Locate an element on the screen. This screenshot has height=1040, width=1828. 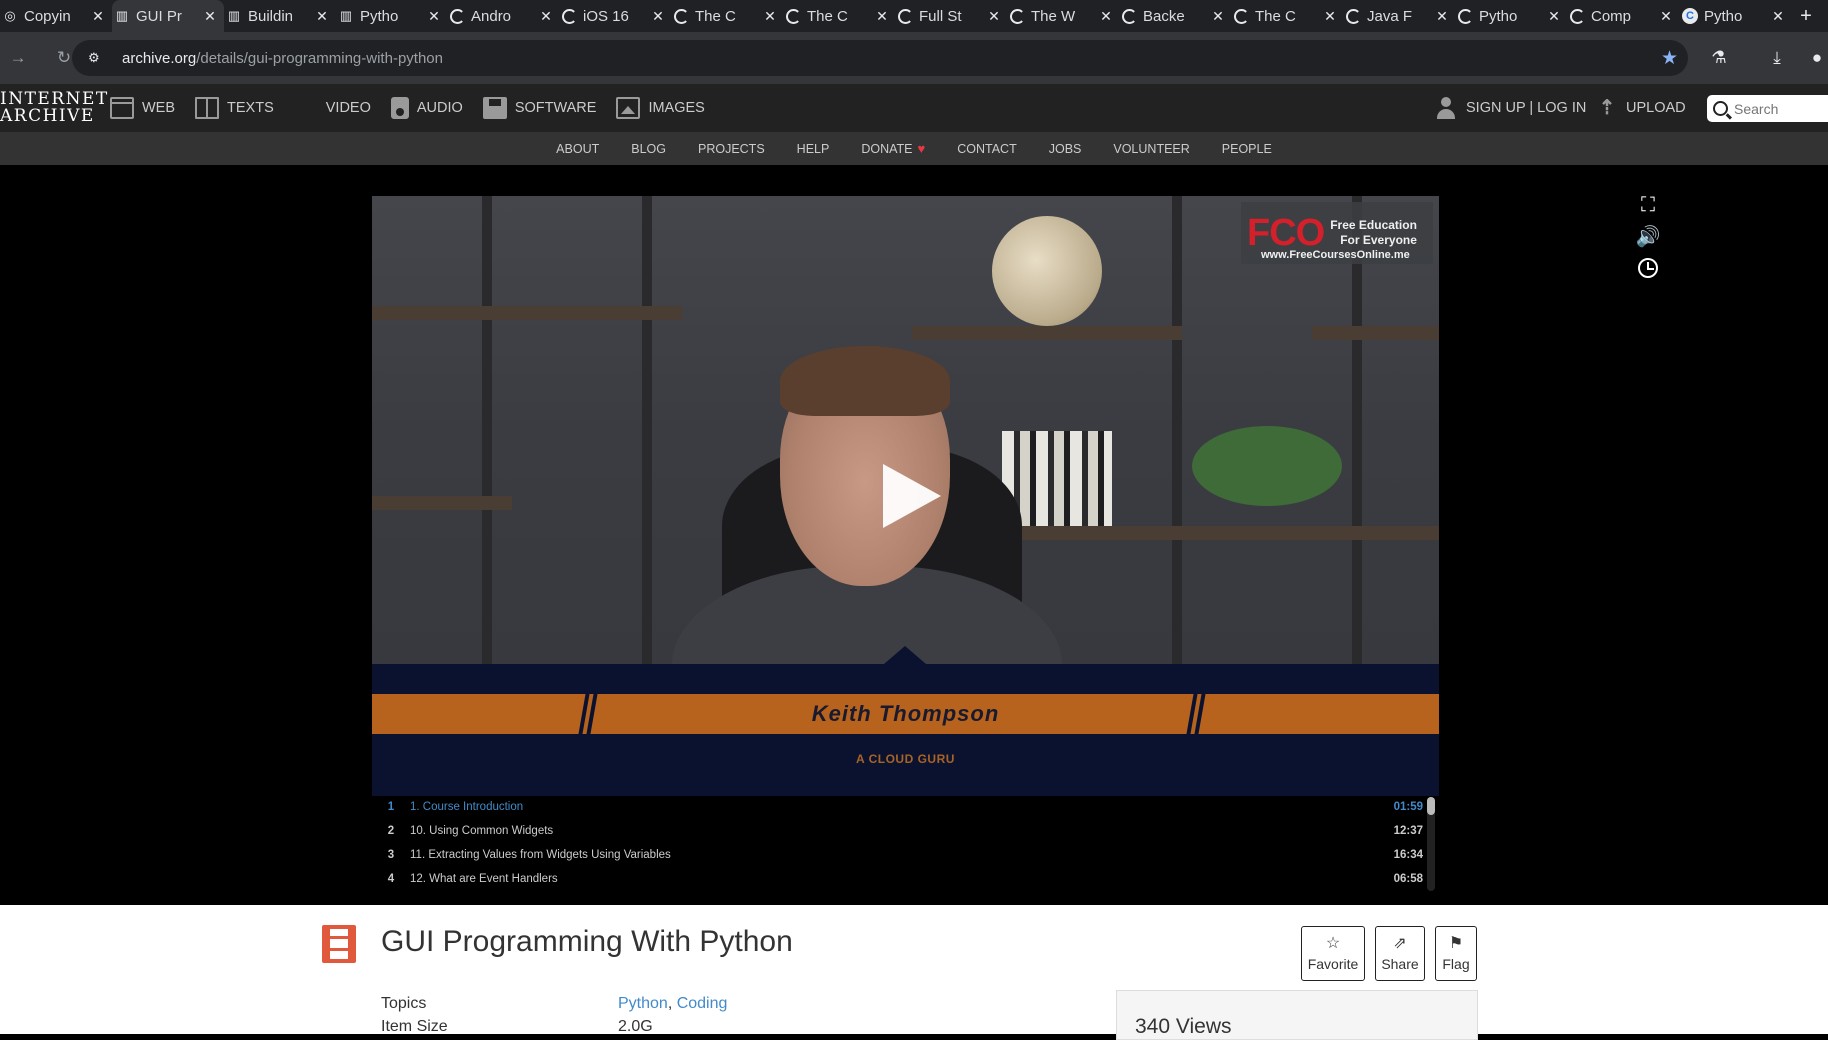
subnav-contact: CONTACT is located at coordinates (987, 149).